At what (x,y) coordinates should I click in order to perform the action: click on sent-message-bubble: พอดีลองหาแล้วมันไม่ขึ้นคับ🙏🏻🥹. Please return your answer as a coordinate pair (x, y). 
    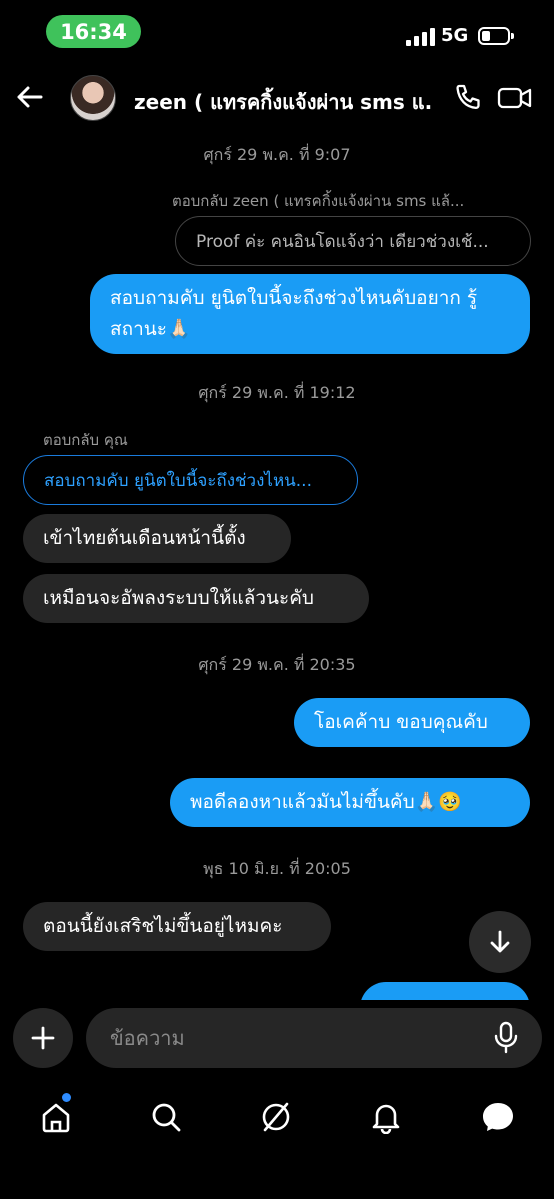
    Looking at the image, I should click on (350, 802).